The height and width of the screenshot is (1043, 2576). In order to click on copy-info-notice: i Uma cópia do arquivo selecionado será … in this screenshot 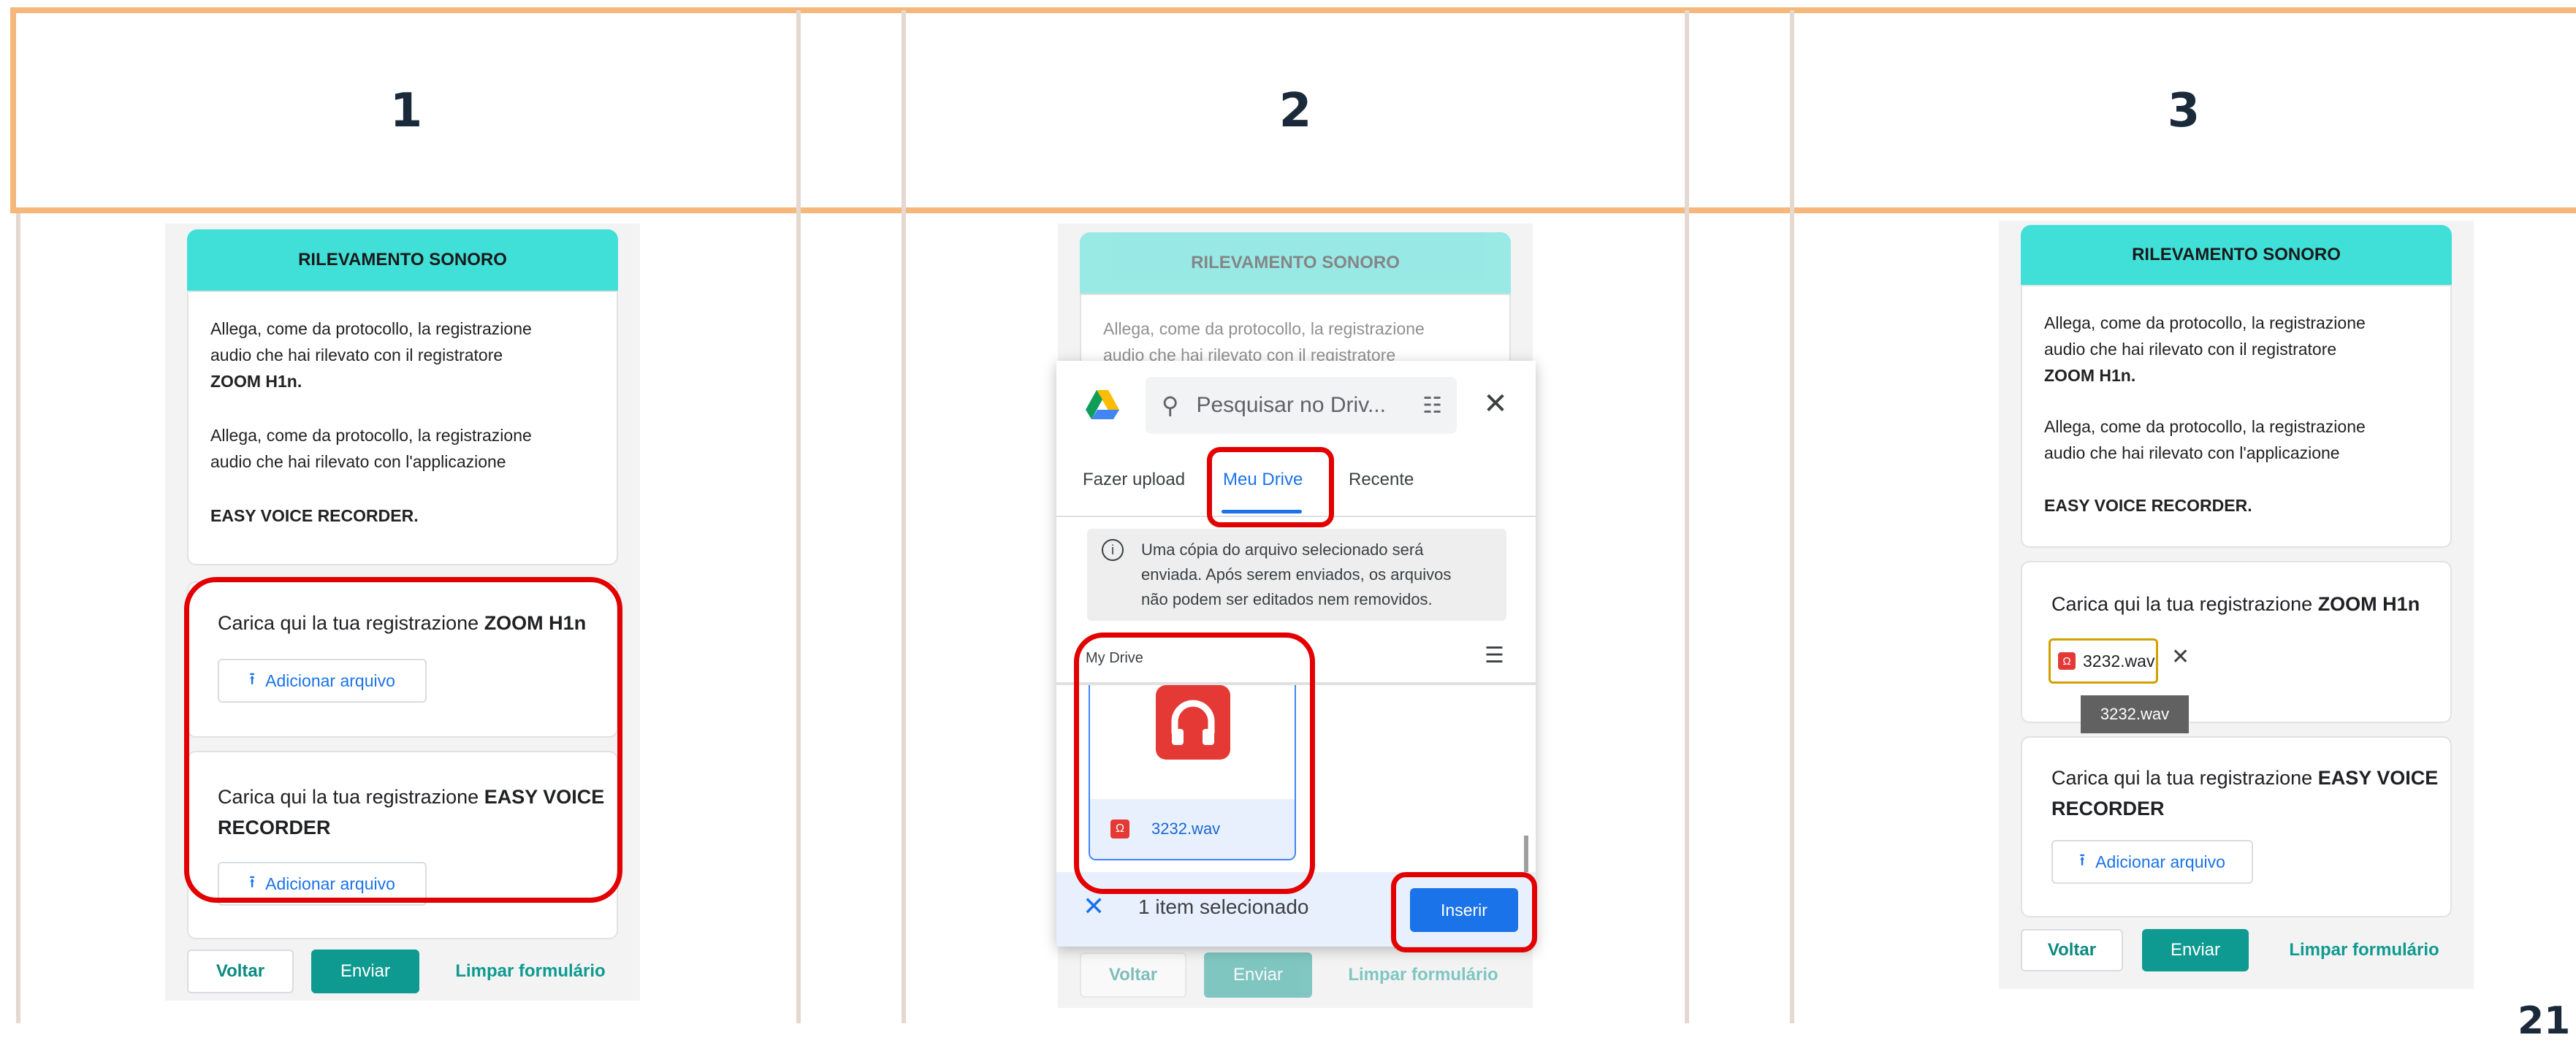, I will do `click(1297, 575)`.